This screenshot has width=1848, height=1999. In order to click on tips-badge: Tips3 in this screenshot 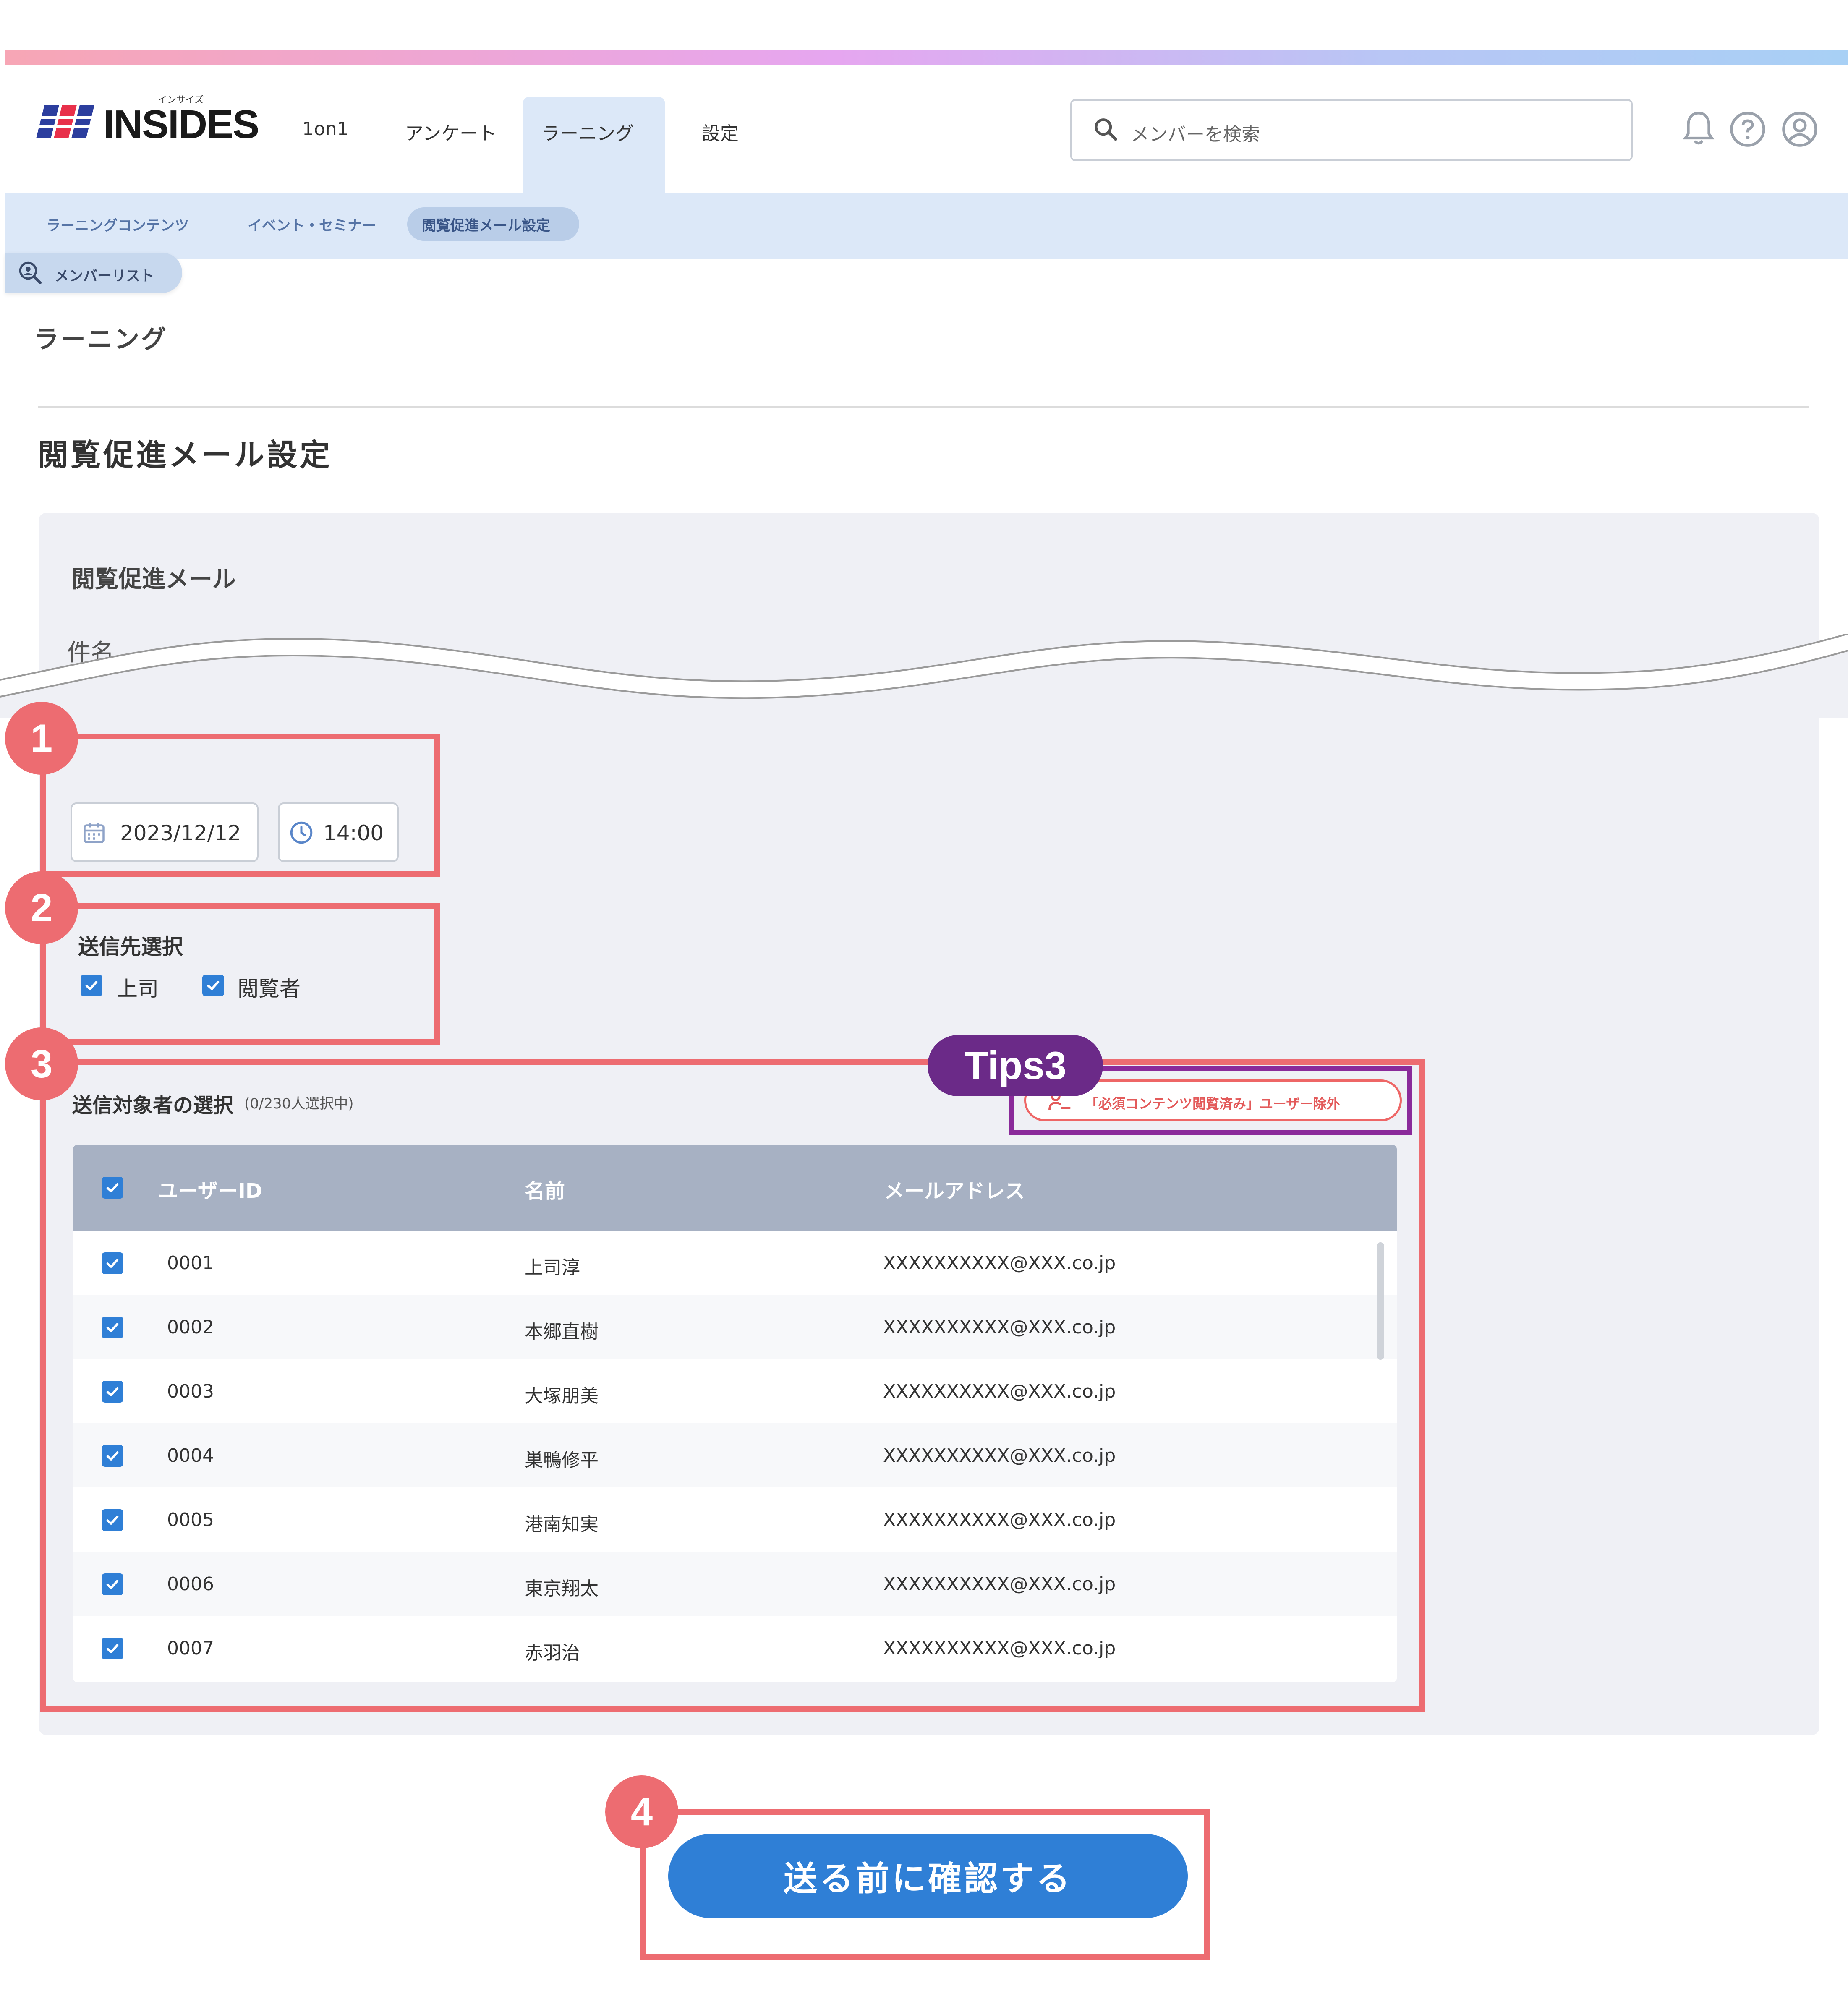, I will do `click(1016, 1065)`.